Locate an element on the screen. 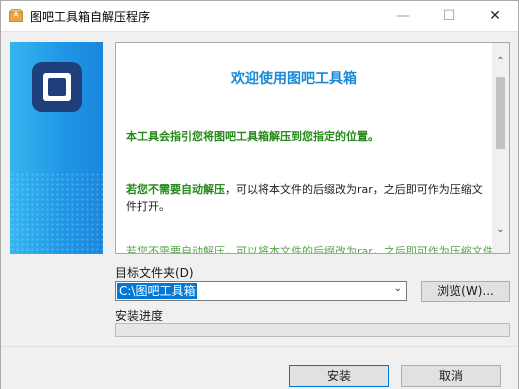  side-banner is located at coordinates (56, 148).